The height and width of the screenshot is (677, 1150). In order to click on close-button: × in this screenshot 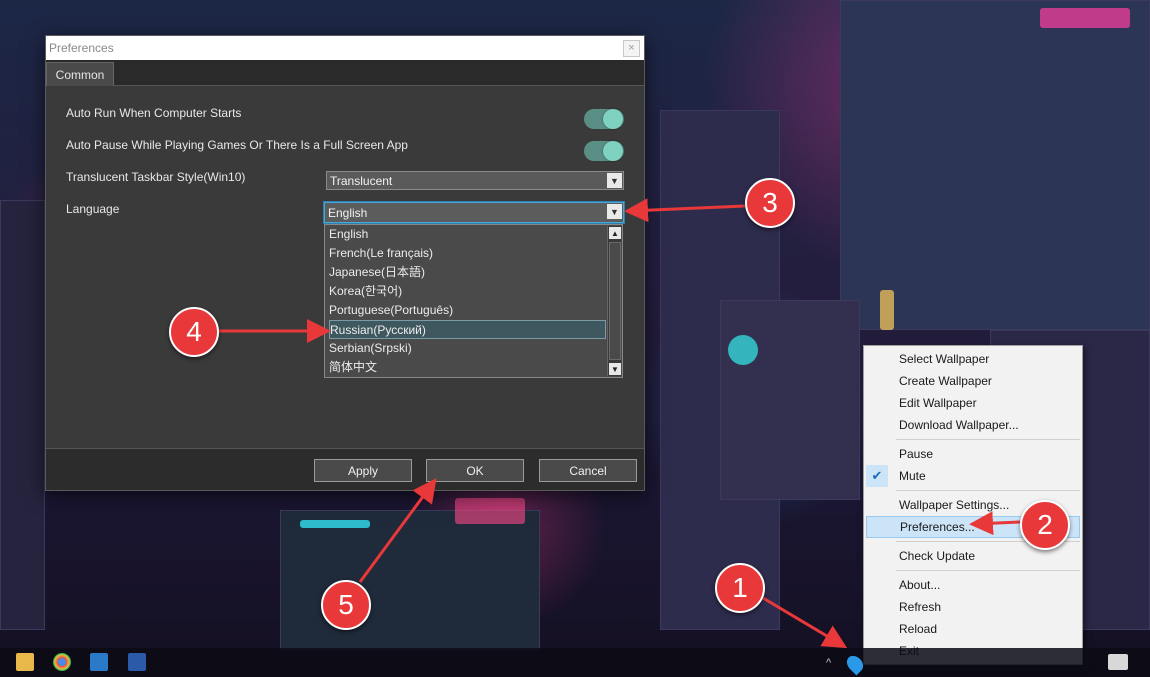, I will do `click(631, 48)`.